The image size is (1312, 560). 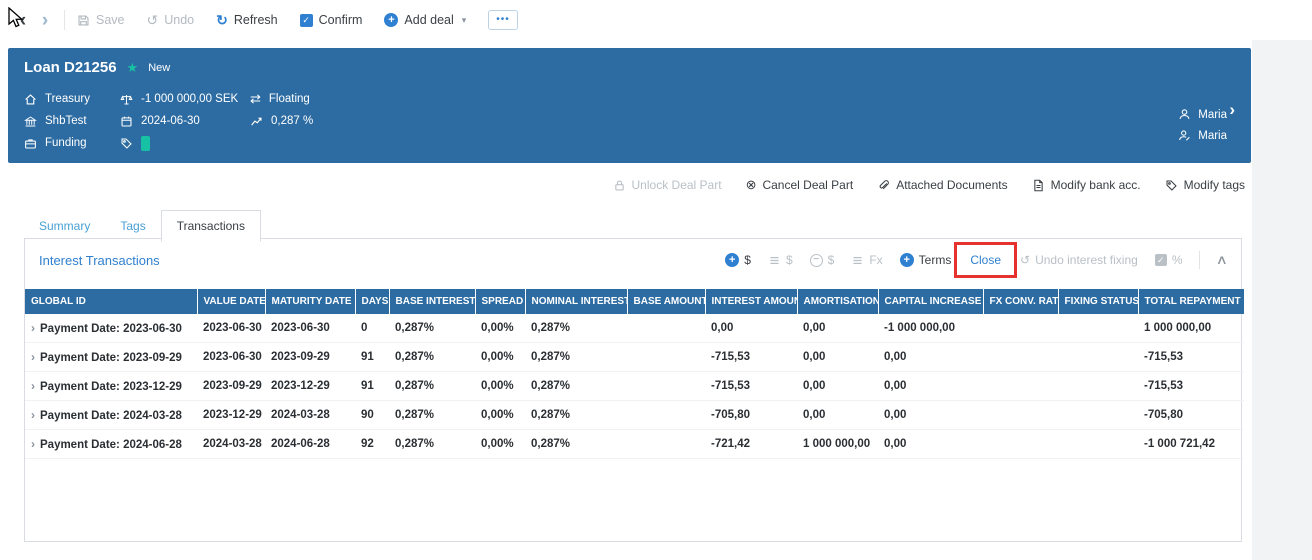 What do you see at coordinates (1079, 260) in the screenshot?
I see `undo-interest-fixing-button: ↺ Undo interest fixing` at bounding box center [1079, 260].